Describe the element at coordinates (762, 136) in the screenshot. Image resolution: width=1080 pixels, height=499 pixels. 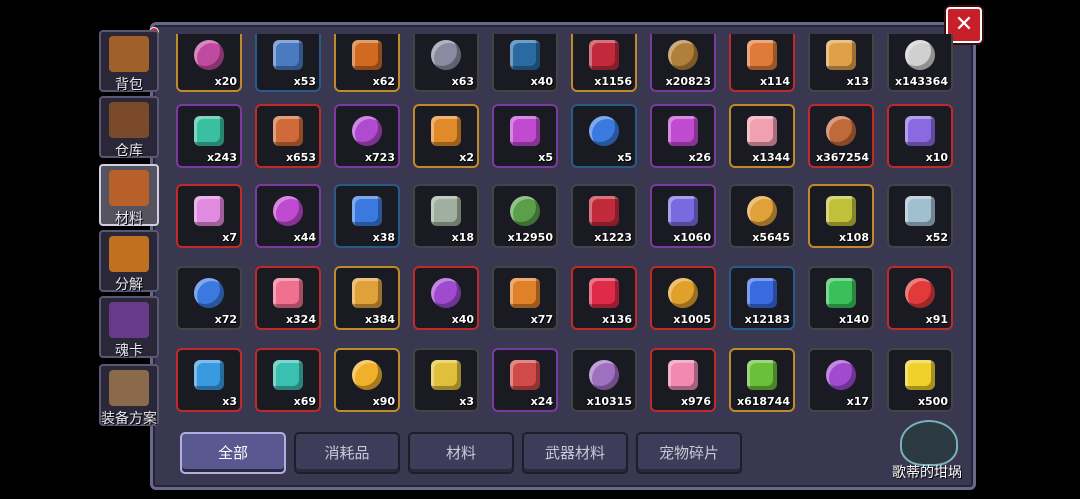
I see `item-slot: x1344` at that location.